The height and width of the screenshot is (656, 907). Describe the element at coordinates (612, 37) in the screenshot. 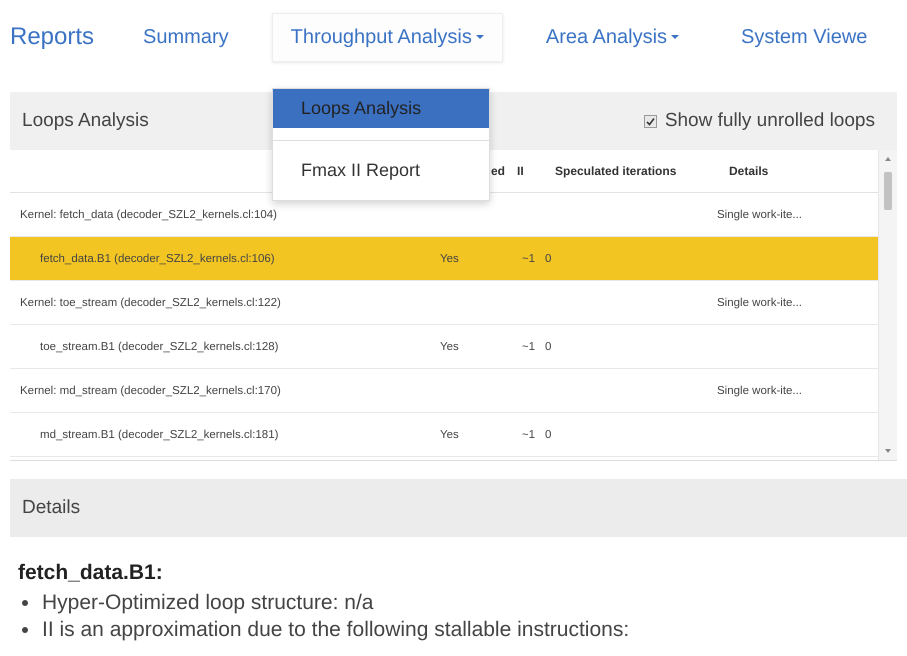

I see `menu-tab: Area Analysis` at that location.